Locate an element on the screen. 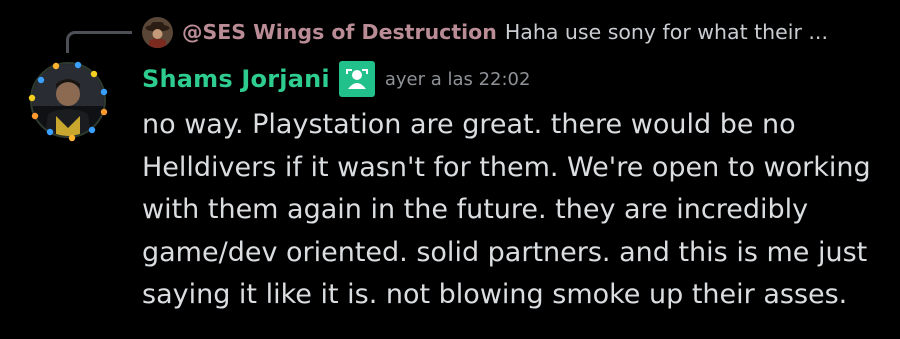 This screenshot has height=339, width=900. user-avatar is located at coordinates (68, 100).